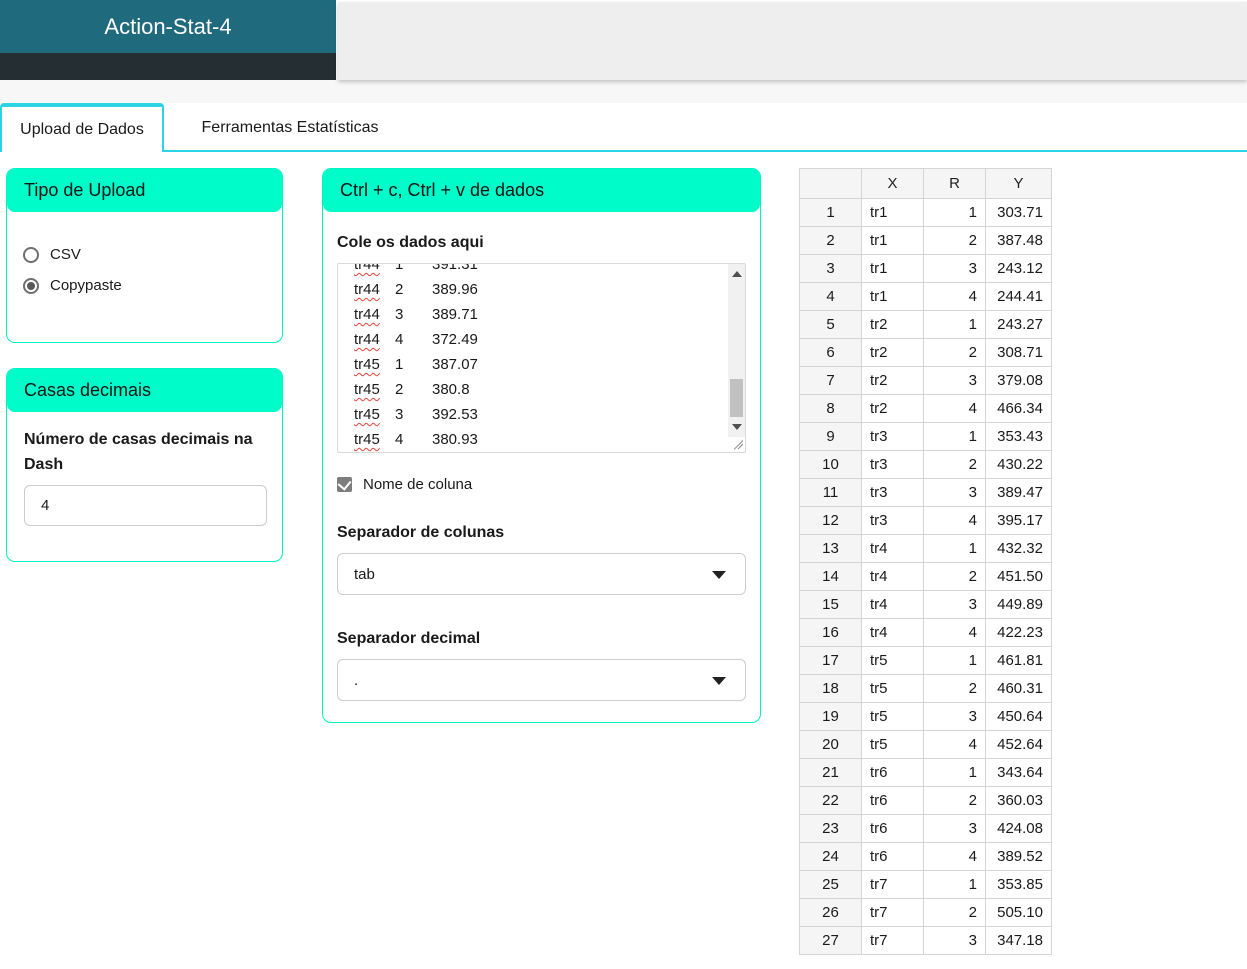 Image resolution: width=1247 pixels, height=969 pixels. I want to click on row-number-cell: 16, so click(830, 632).